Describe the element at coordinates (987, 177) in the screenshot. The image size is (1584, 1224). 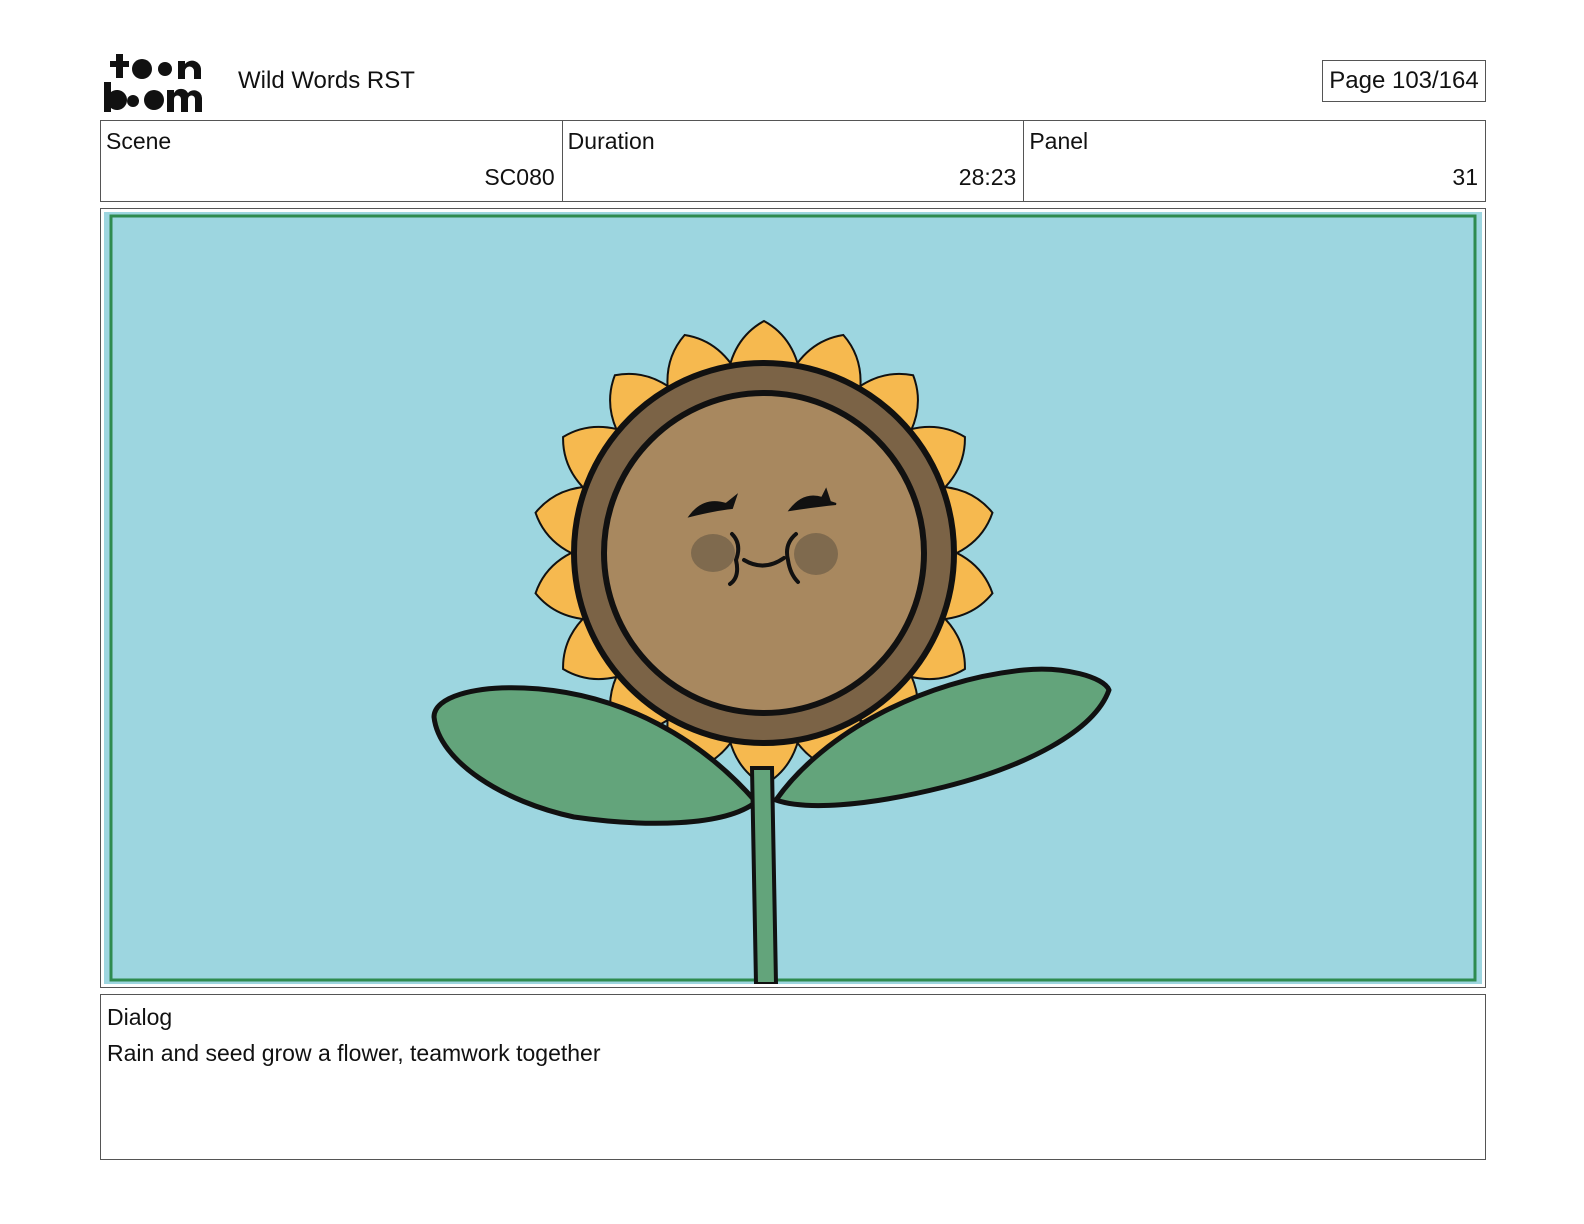
I see `duration-value: 28:23` at that location.